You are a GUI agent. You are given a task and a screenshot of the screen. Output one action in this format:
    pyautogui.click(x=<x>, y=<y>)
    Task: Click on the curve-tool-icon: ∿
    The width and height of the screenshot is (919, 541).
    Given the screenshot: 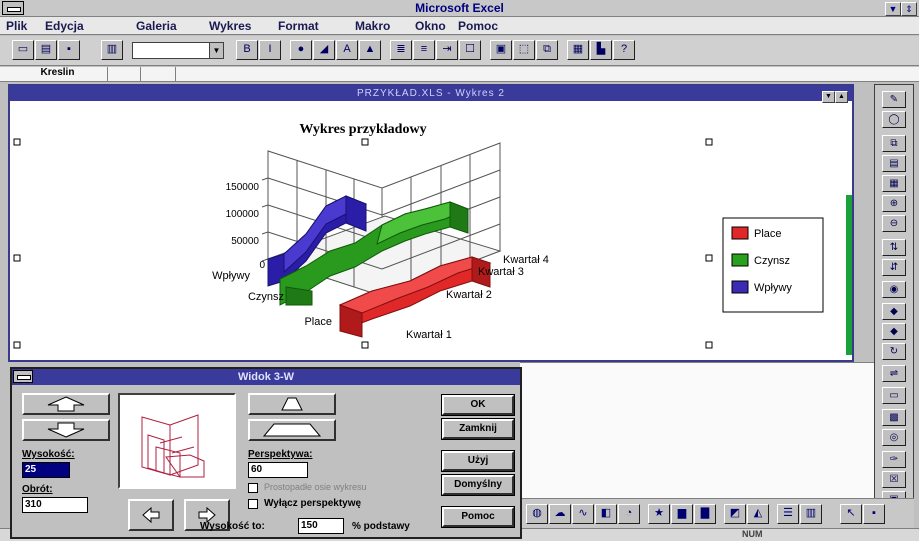 What is the action you would take?
    pyautogui.click(x=583, y=514)
    